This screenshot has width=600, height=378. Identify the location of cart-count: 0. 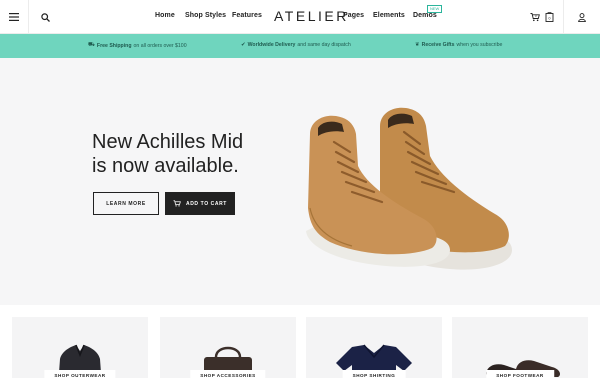
(536, 16).